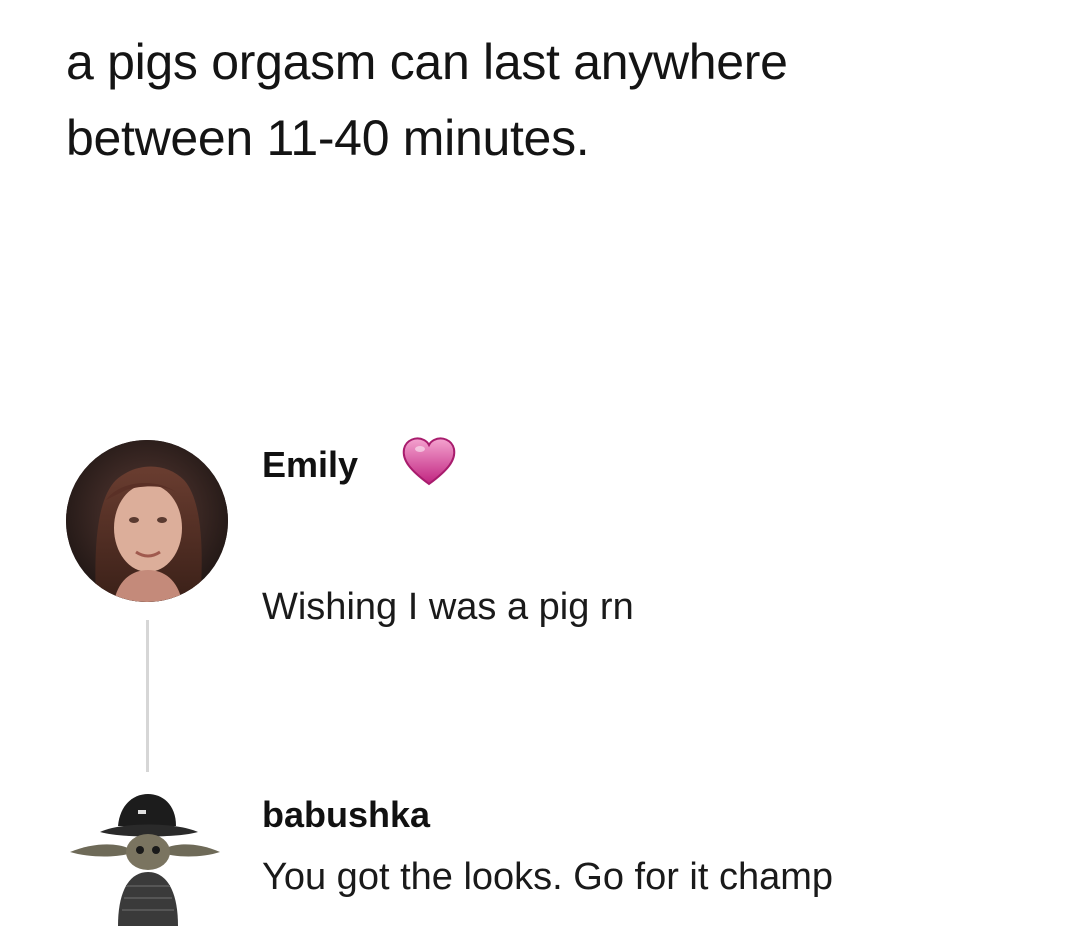 The image size is (1080, 931). Describe the element at coordinates (346, 815) in the screenshot. I see `username-babushka: babushka` at that location.